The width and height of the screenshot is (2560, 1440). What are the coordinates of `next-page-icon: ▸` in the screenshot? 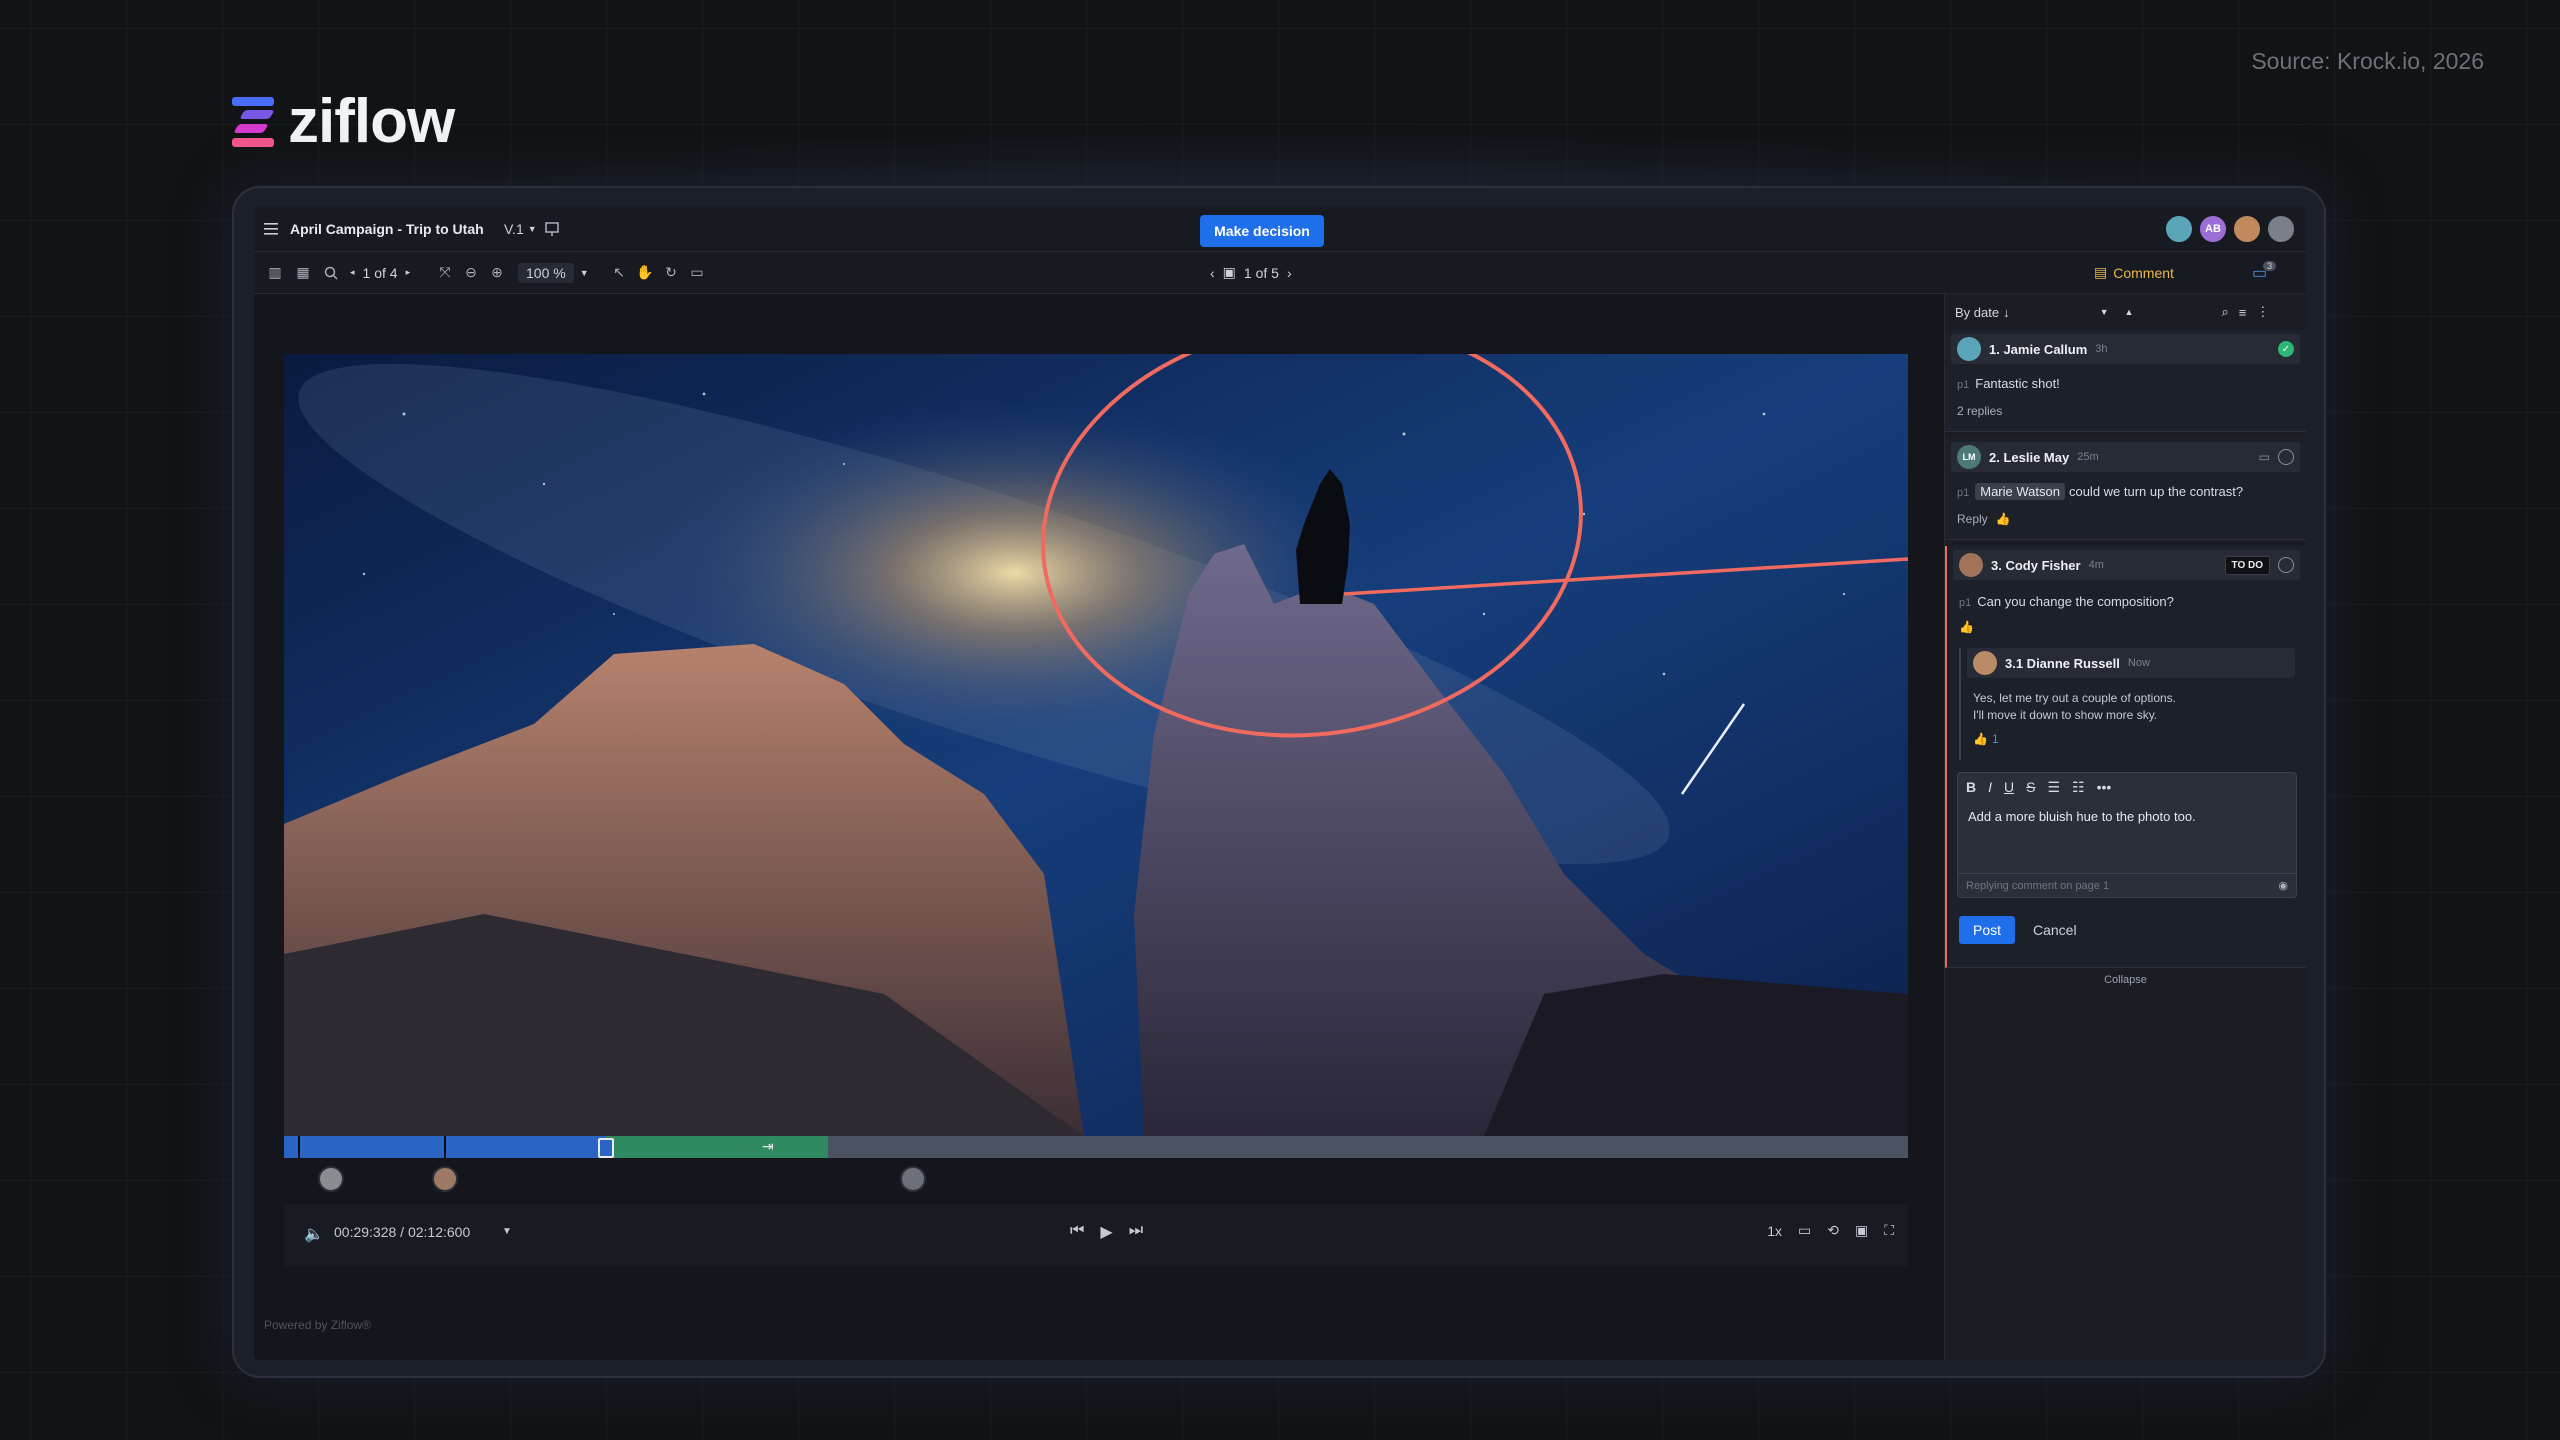 It's located at (408, 272).